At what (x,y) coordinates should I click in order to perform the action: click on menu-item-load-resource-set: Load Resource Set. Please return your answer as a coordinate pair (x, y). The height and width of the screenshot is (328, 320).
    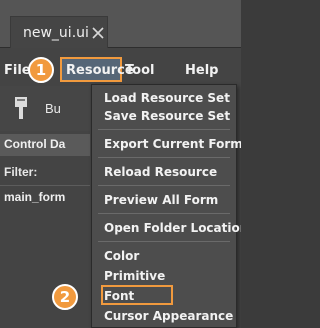
    Looking at the image, I should click on (167, 98).